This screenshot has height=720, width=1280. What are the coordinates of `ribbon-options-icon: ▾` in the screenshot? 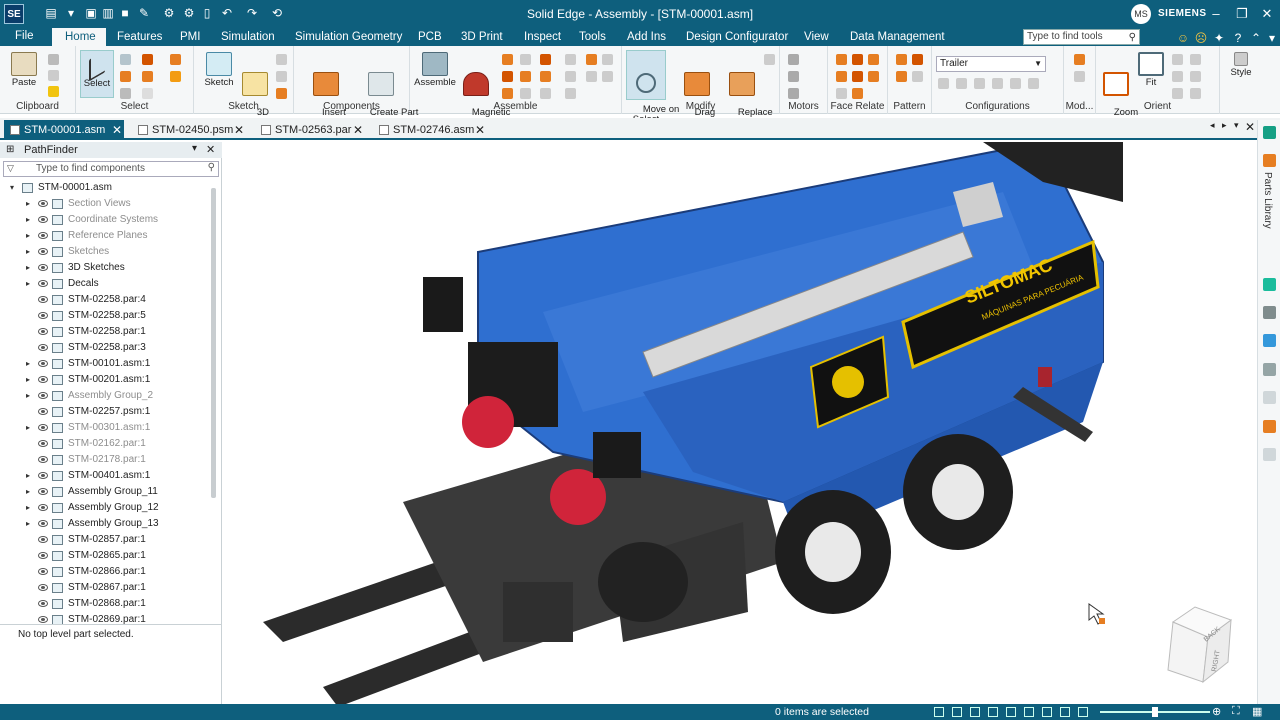 It's located at (1272, 38).